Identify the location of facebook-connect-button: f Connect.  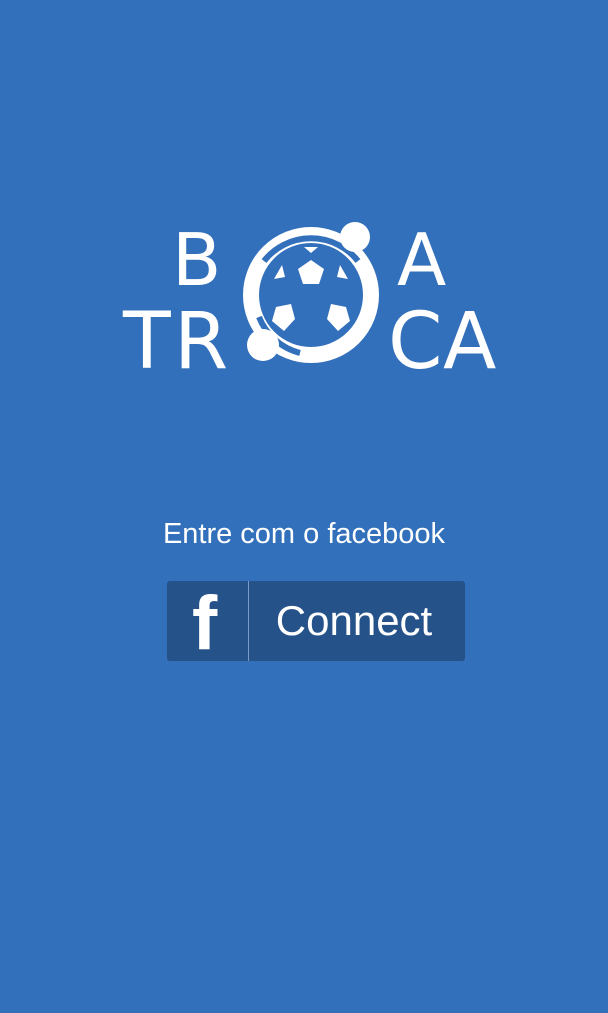
(316, 621).